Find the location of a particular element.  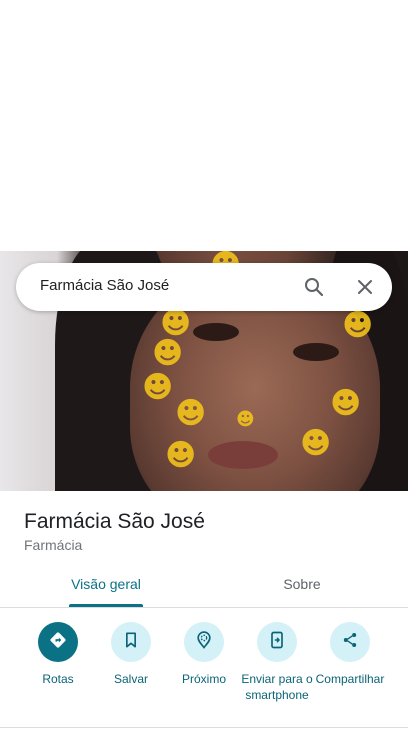

photo-eye-left is located at coordinates (216, 332).